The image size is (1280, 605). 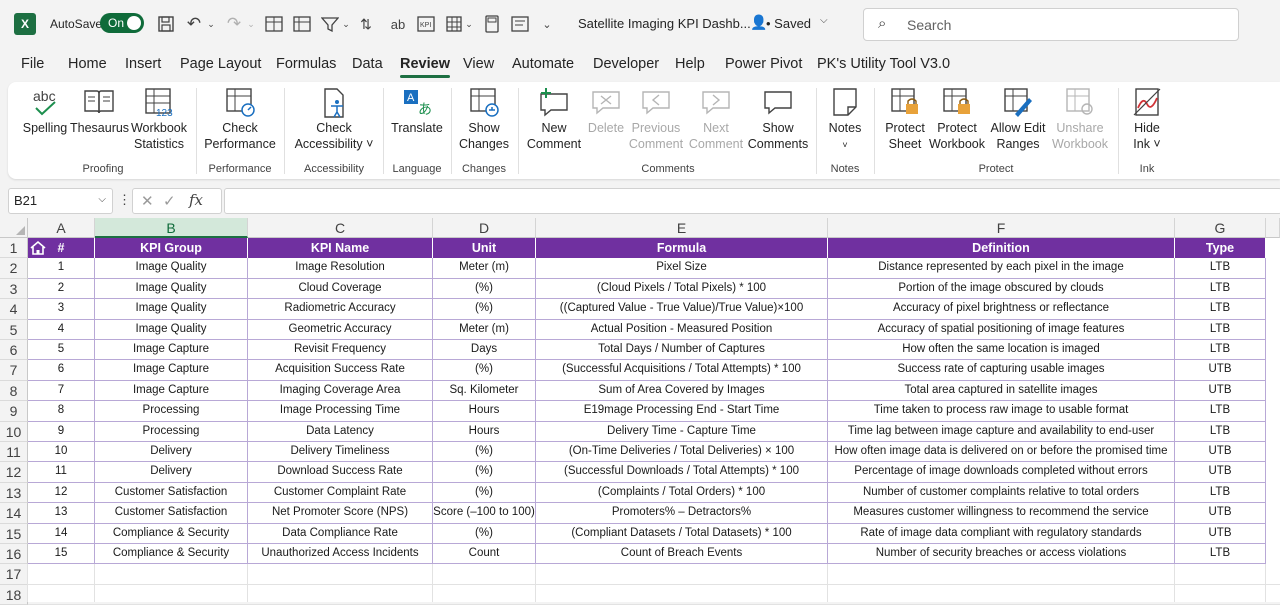 What do you see at coordinates (171, 228) in the screenshot?
I see `column-header-b: B` at bounding box center [171, 228].